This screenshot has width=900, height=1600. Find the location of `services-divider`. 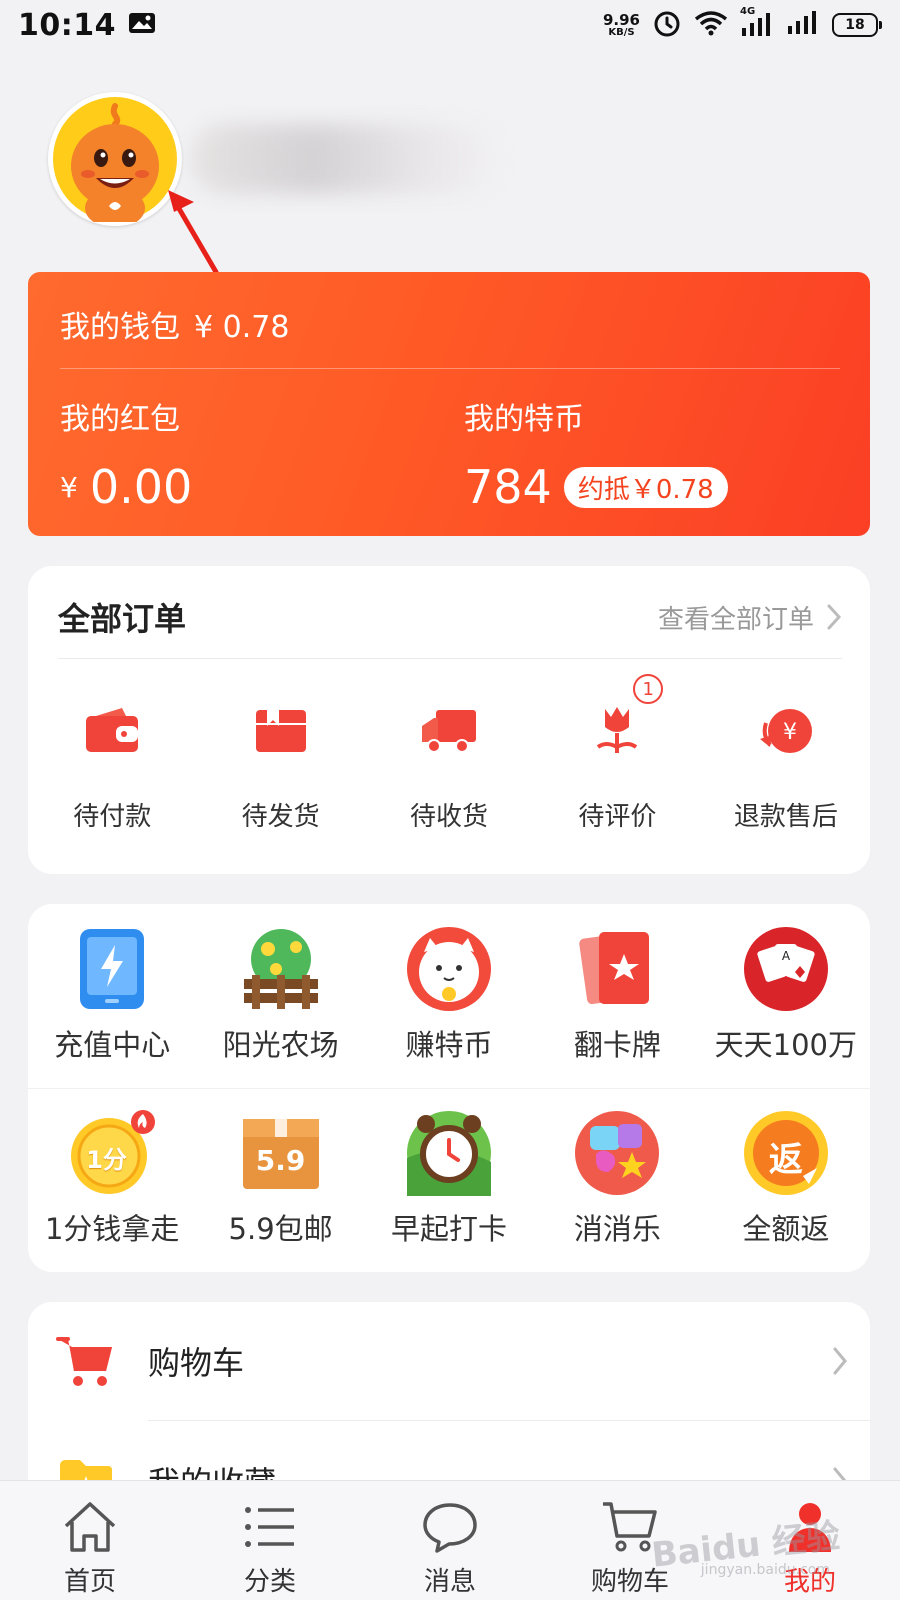

services-divider is located at coordinates (449, 1088).